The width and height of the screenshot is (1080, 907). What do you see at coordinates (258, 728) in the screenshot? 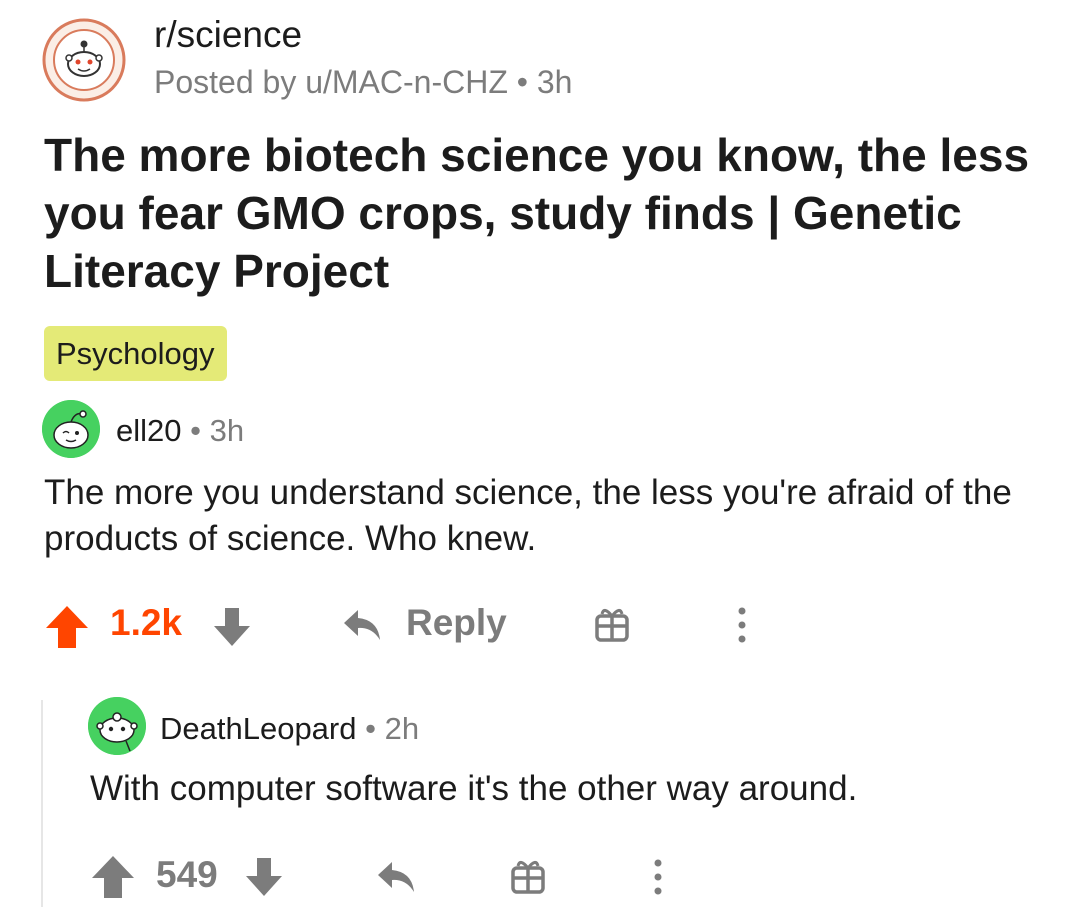
I see `comment-author: DeathLeopard` at bounding box center [258, 728].